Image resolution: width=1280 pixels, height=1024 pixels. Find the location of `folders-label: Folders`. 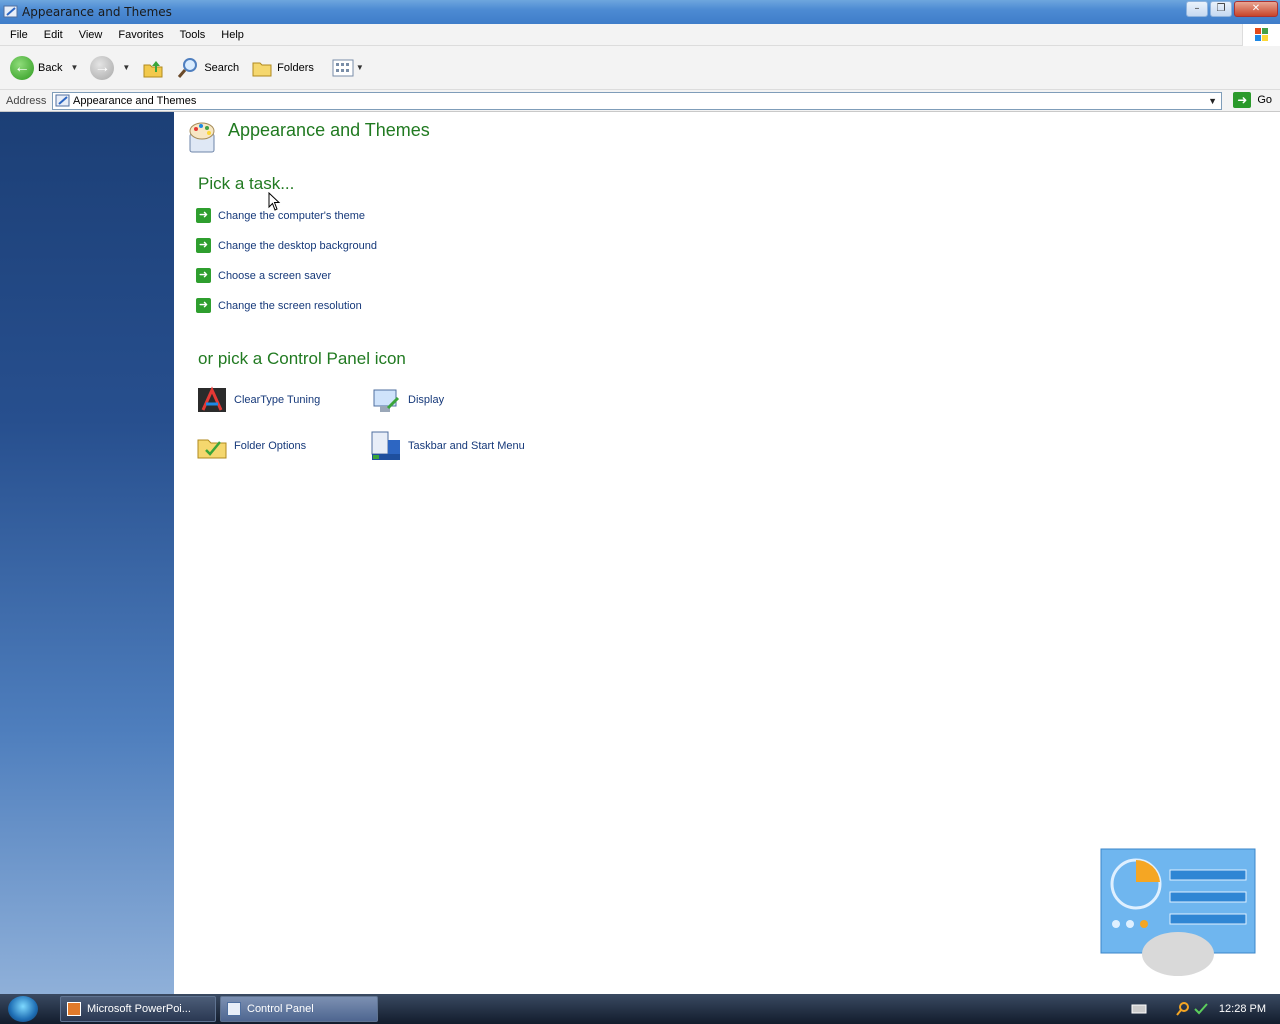

folders-label: Folders is located at coordinates (295, 67).